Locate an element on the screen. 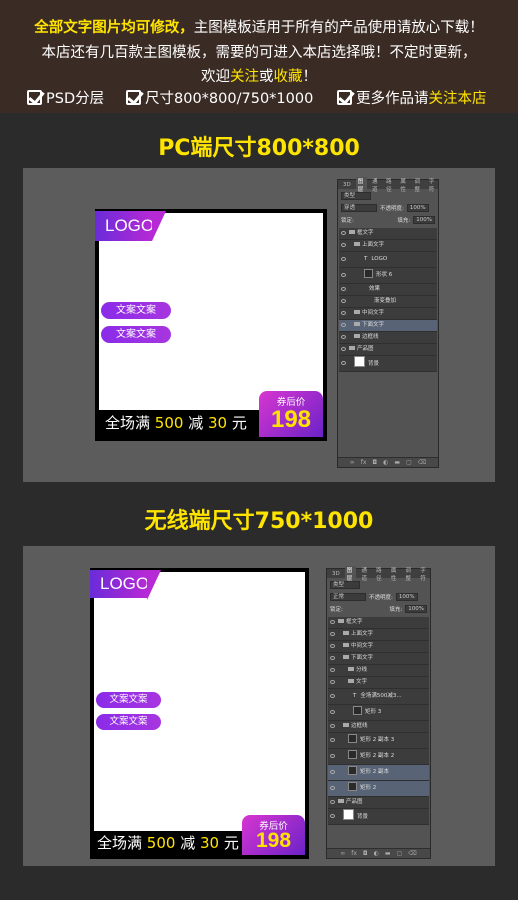 Image resolution: width=518 pixels, height=900 pixels. layer-row: 渐变叠加 is located at coordinates (388, 302).